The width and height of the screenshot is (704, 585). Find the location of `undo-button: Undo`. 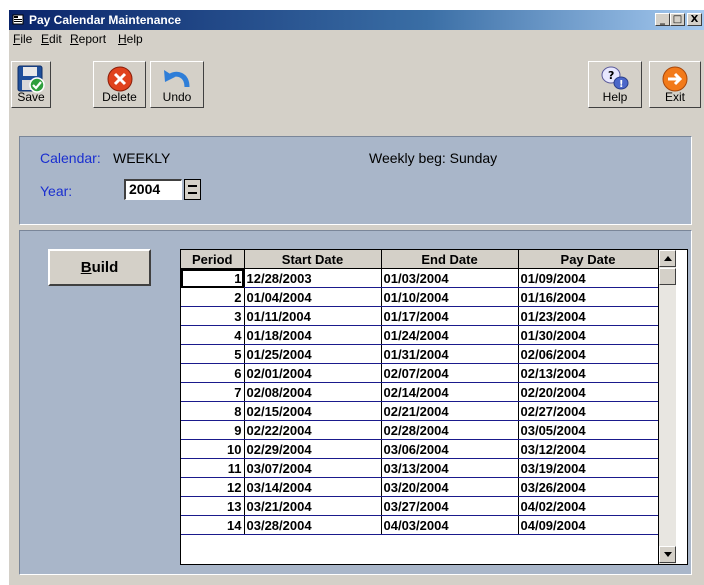

undo-button: Undo is located at coordinates (177, 84).